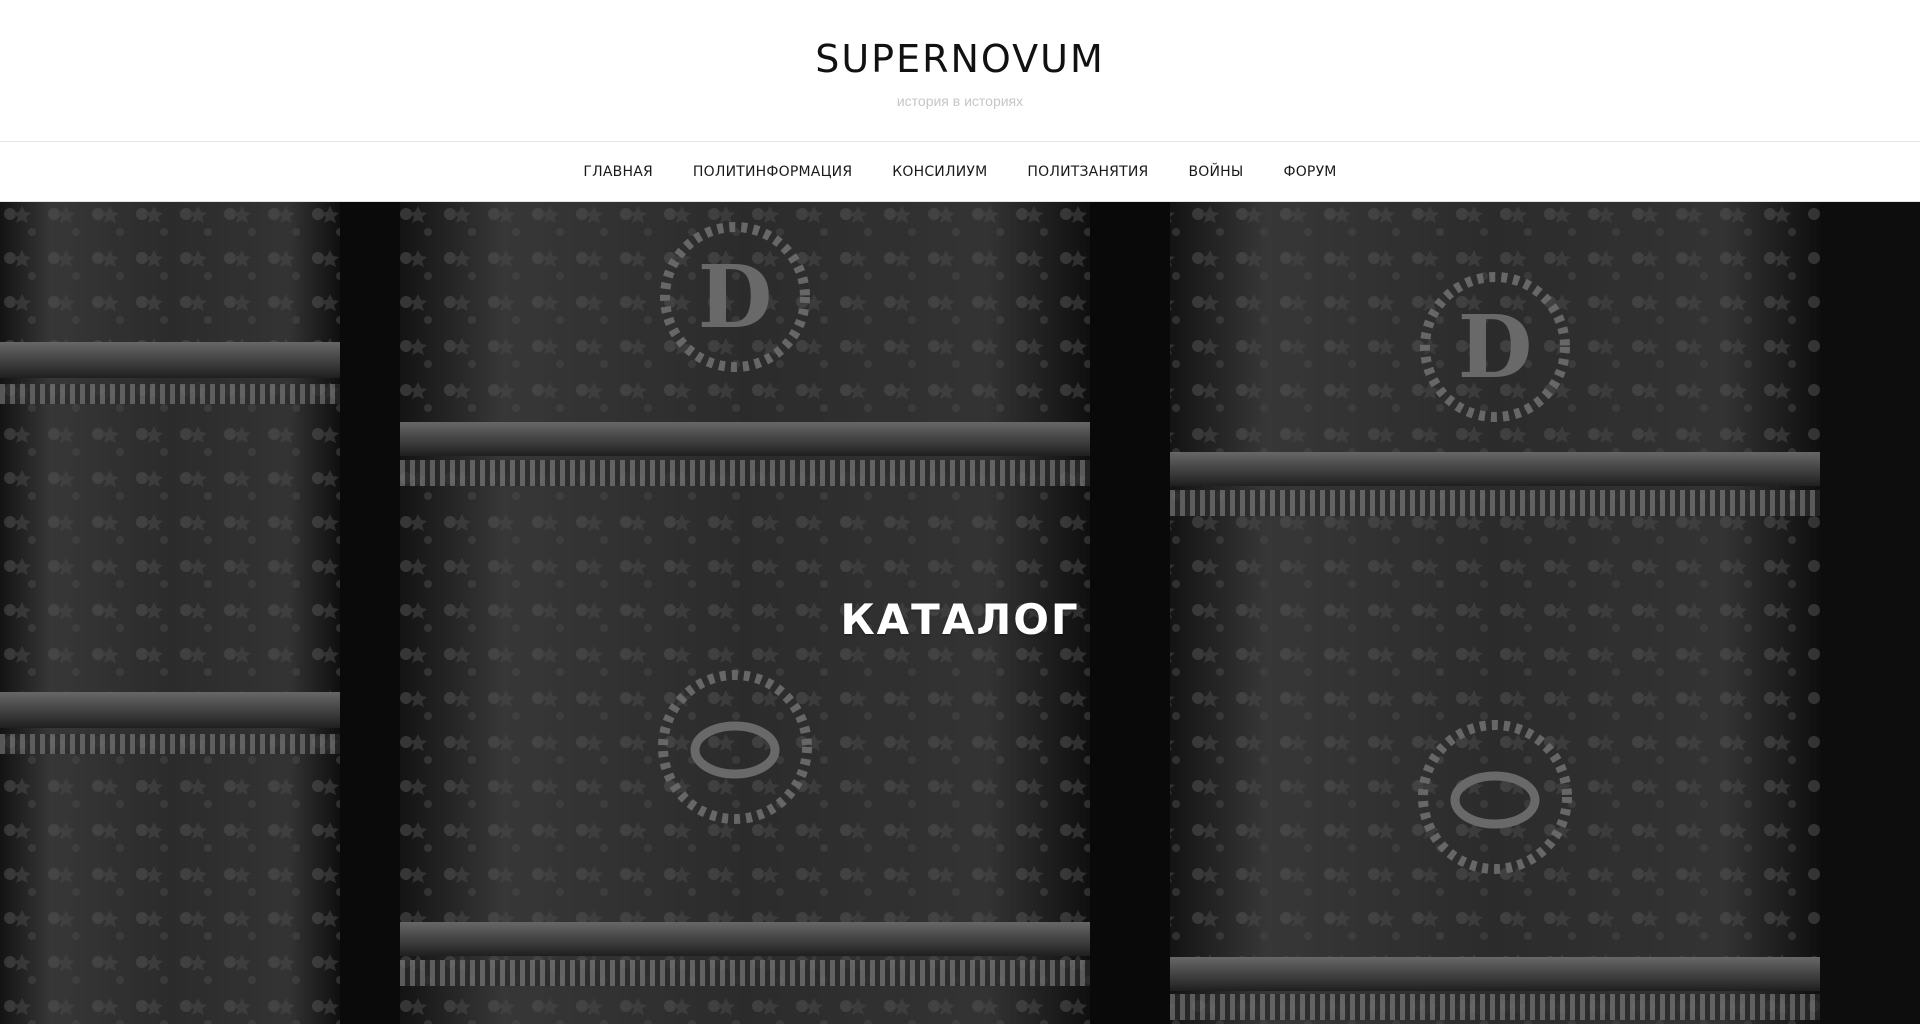  What do you see at coordinates (1087, 172) in the screenshot?
I see `nav-item-politzanyatiya: ПОЛИТЗАНЯТИЯ` at bounding box center [1087, 172].